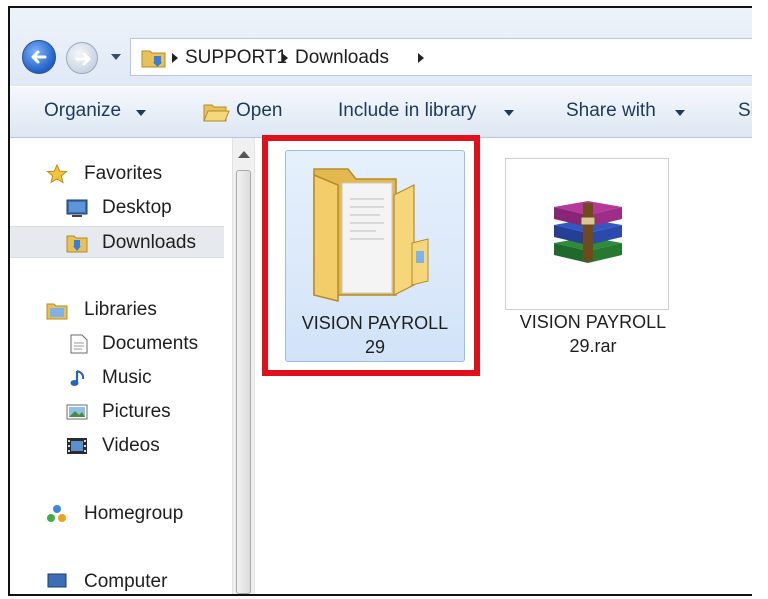 Image resolution: width=768 pixels, height=599 pixels. I want to click on nav-label: Documents, so click(150, 343).